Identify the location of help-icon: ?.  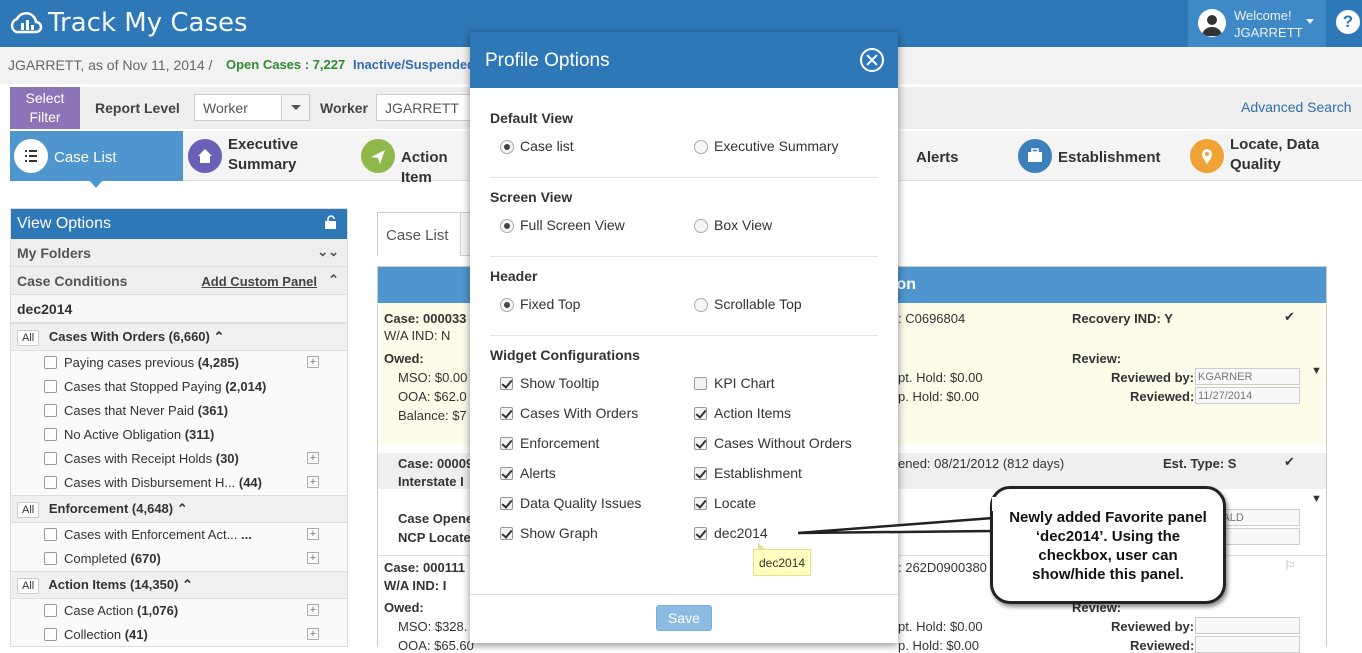
(1348, 22).